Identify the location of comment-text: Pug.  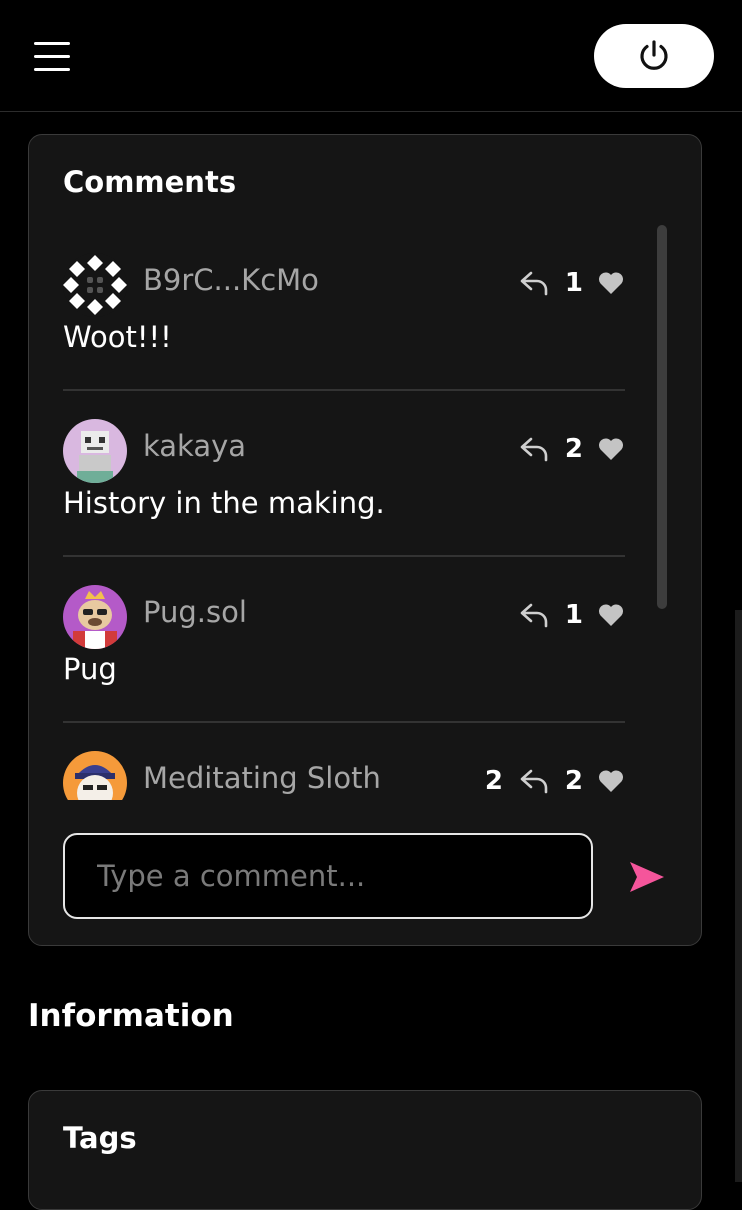
(90, 669).